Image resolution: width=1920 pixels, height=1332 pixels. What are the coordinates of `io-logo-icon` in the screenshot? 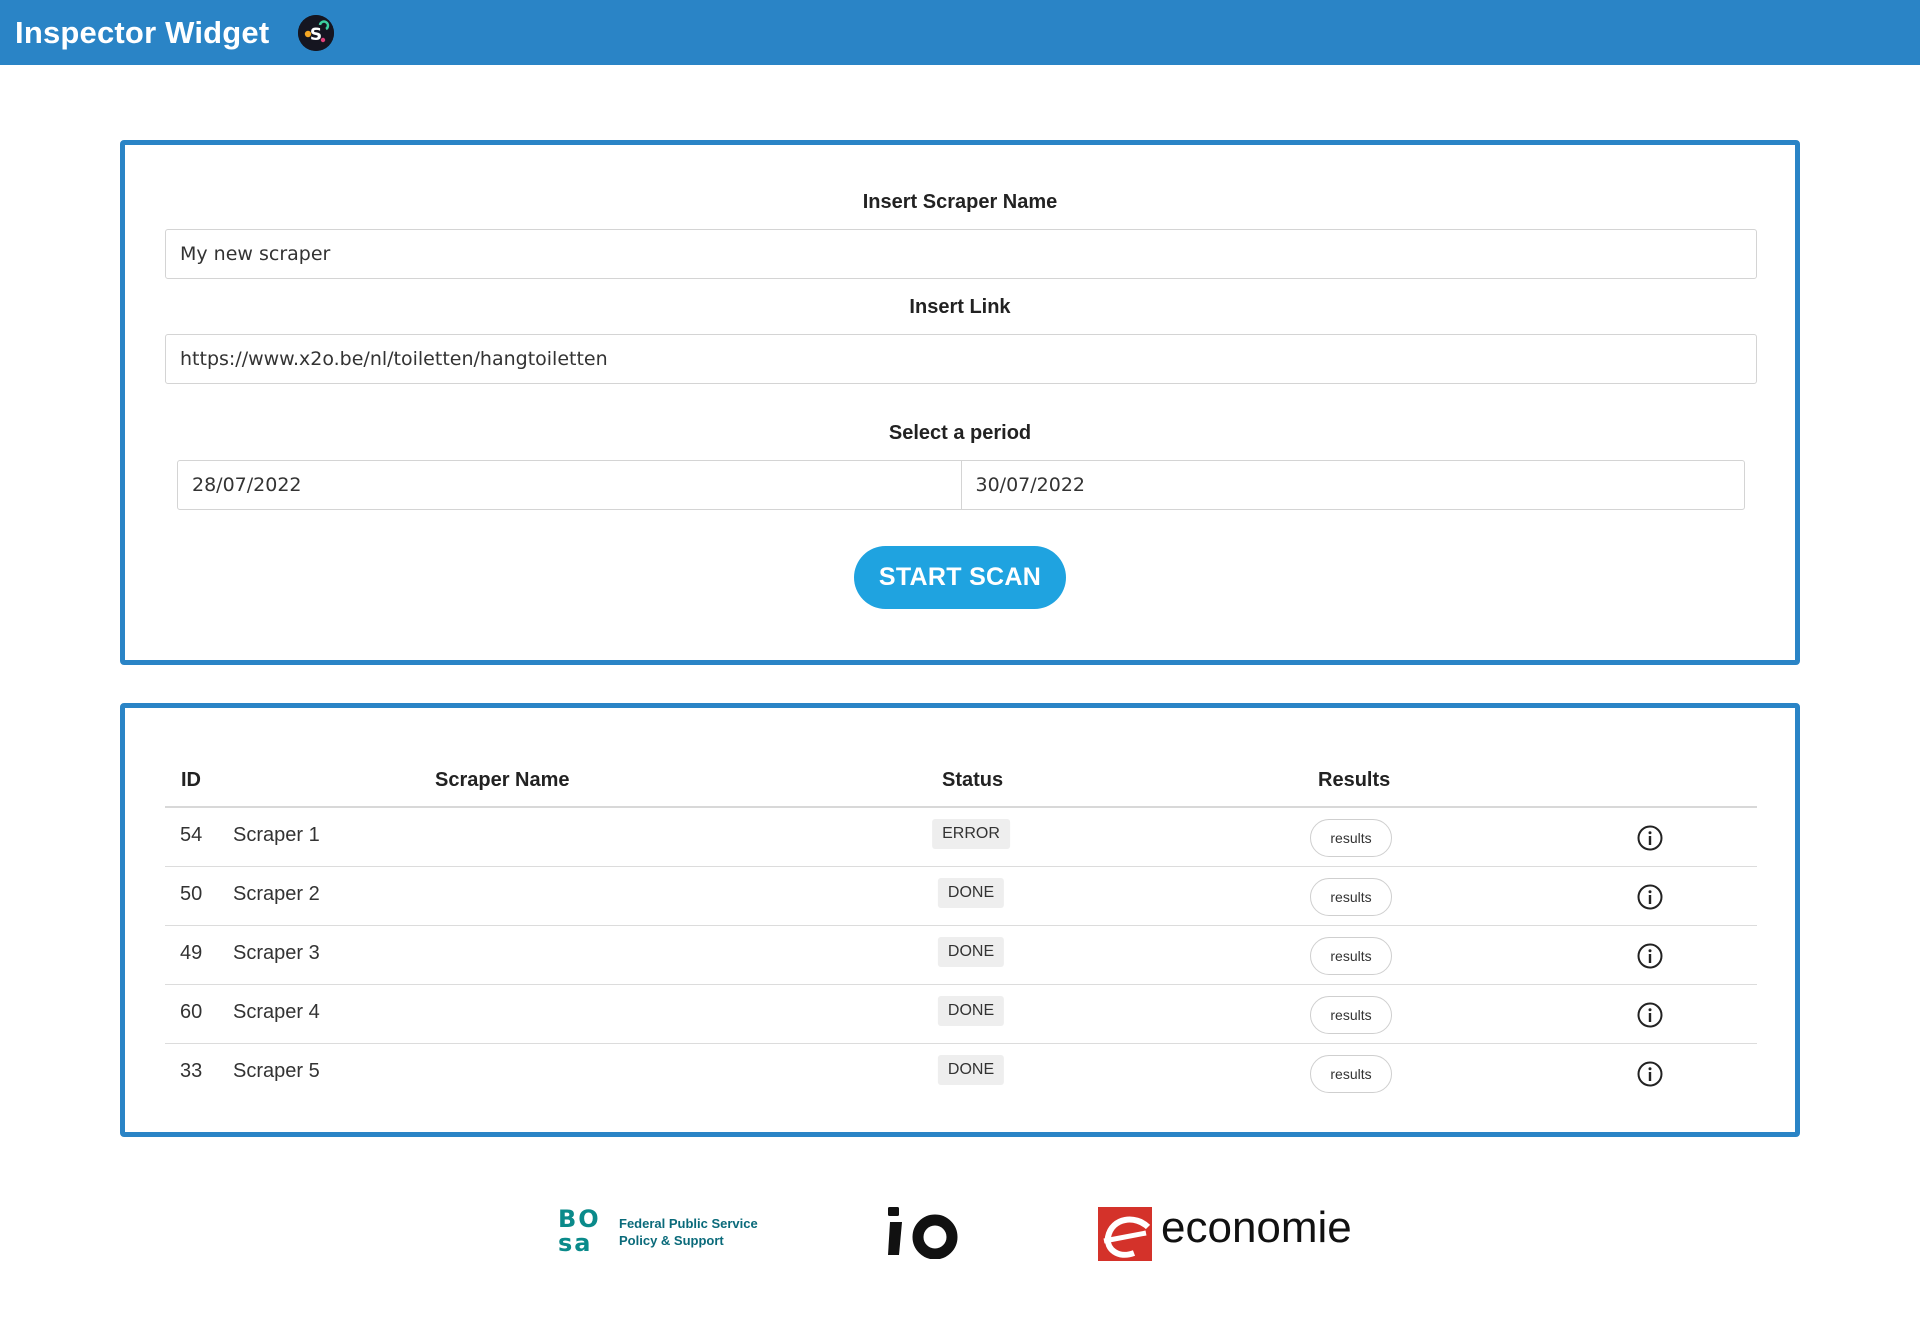 It's located at (923, 1233).